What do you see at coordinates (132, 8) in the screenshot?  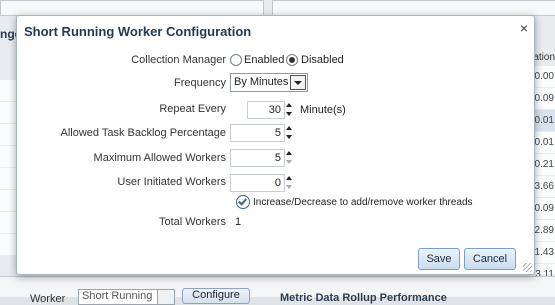 I see `bg-top-left-panel` at bounding box center [132, 8].